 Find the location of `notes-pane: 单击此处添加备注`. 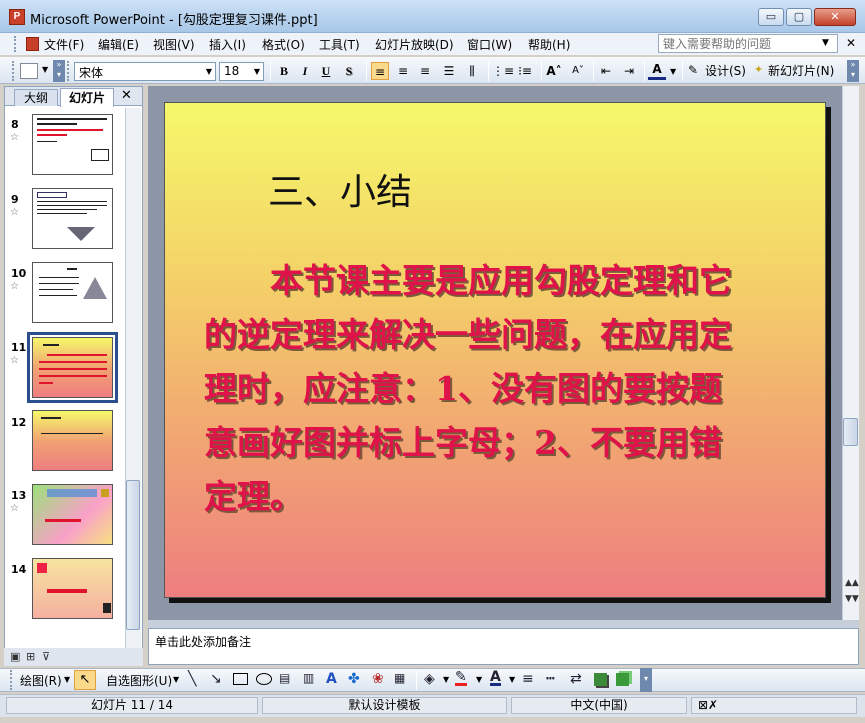

notes-pane: 单击此处添加备注 is located at coordinates (503, 646).